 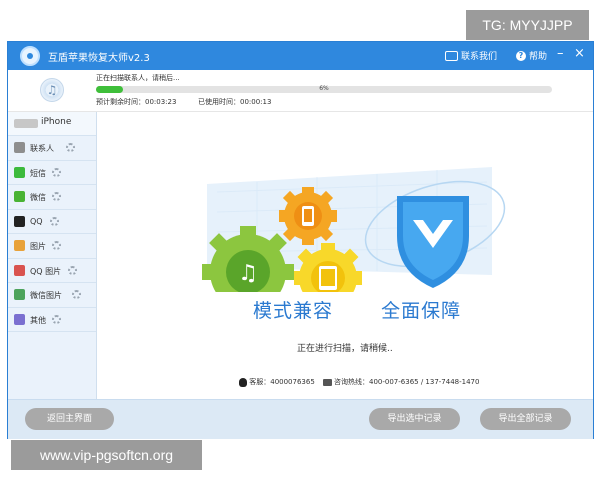 I want to click on tg-label: TG: MYYJJPP, so click(x=527, y=25).